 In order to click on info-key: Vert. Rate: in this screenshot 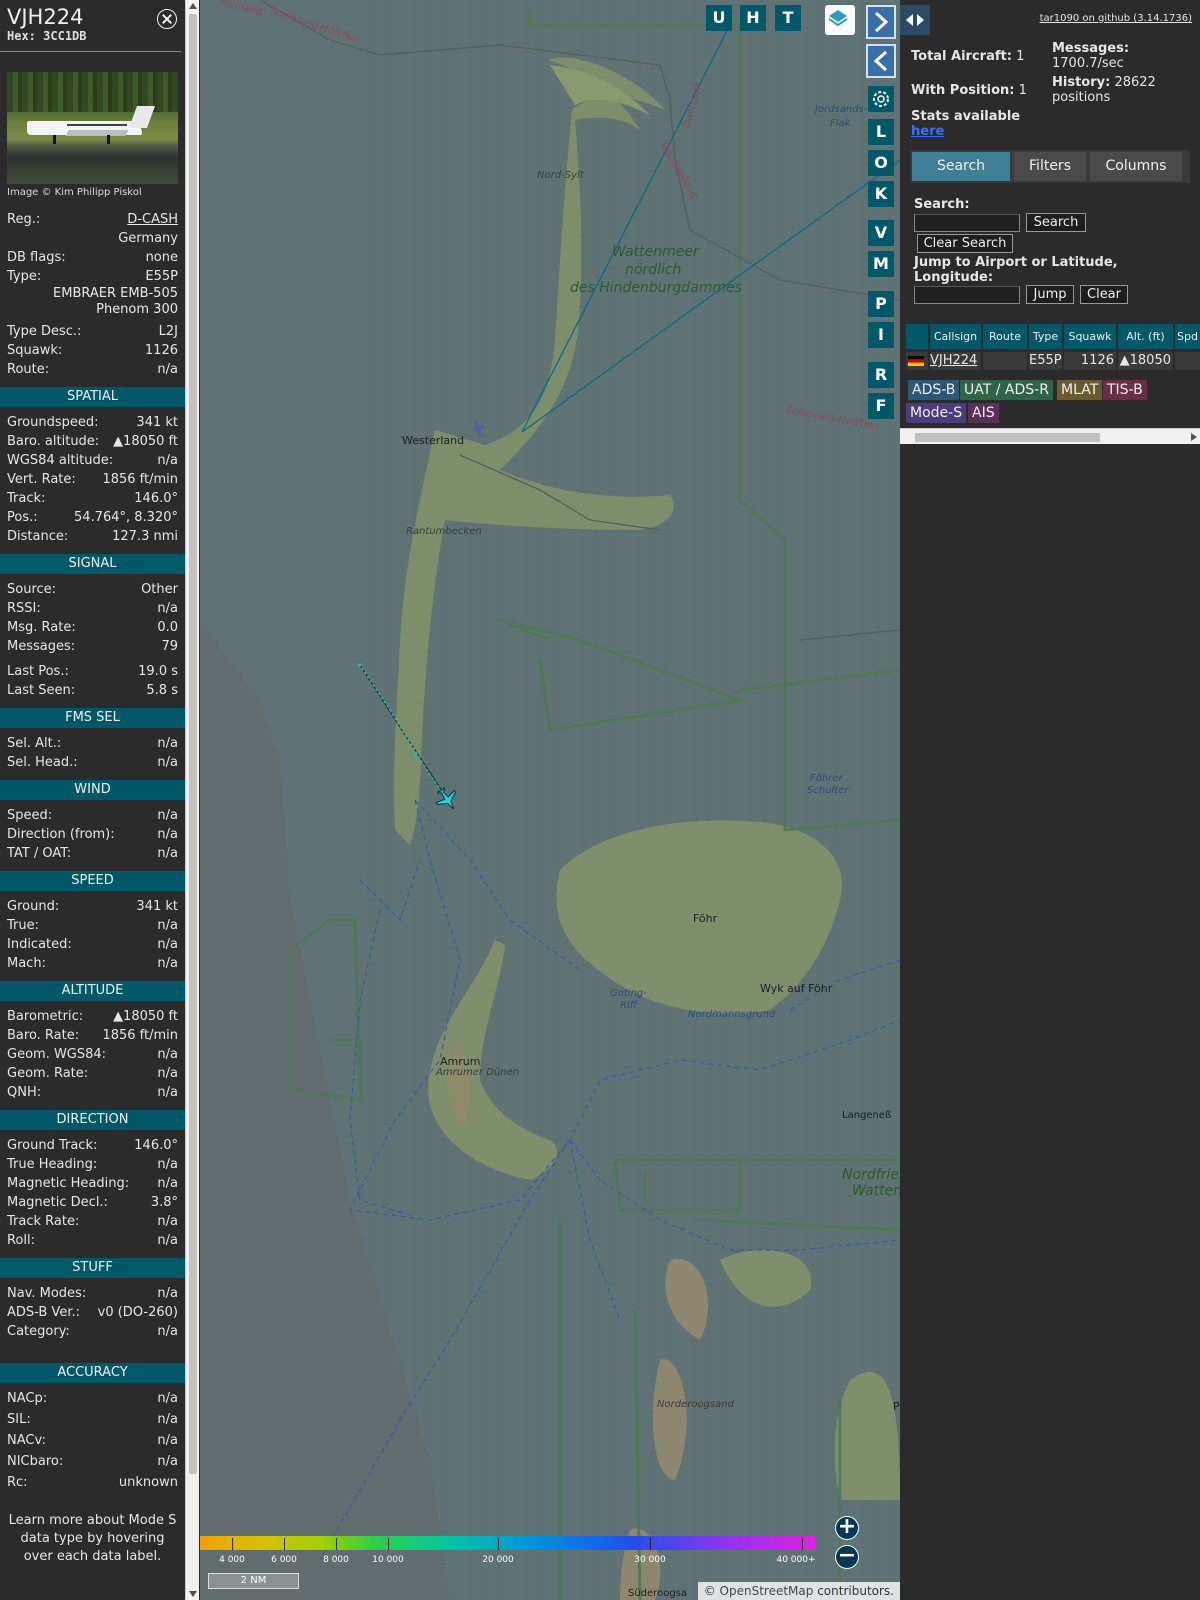, I will do `click(41, 479)`.